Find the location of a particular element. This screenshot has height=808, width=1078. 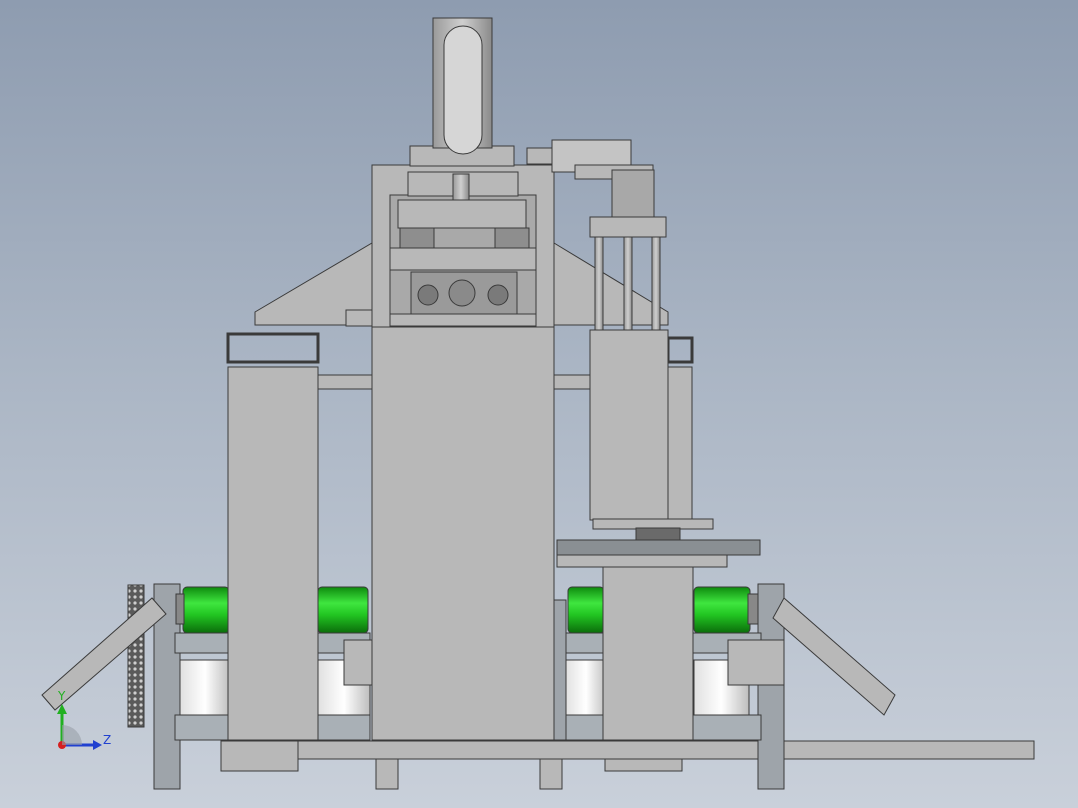

linear-block-right is located at coordinates (512, 238).